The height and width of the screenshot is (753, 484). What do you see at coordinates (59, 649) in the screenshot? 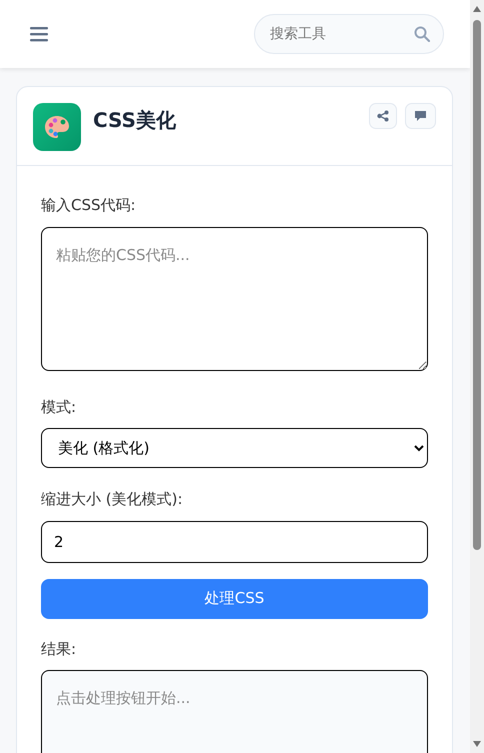
I see `field-label: 结果:` at bounding box center [59, 649].